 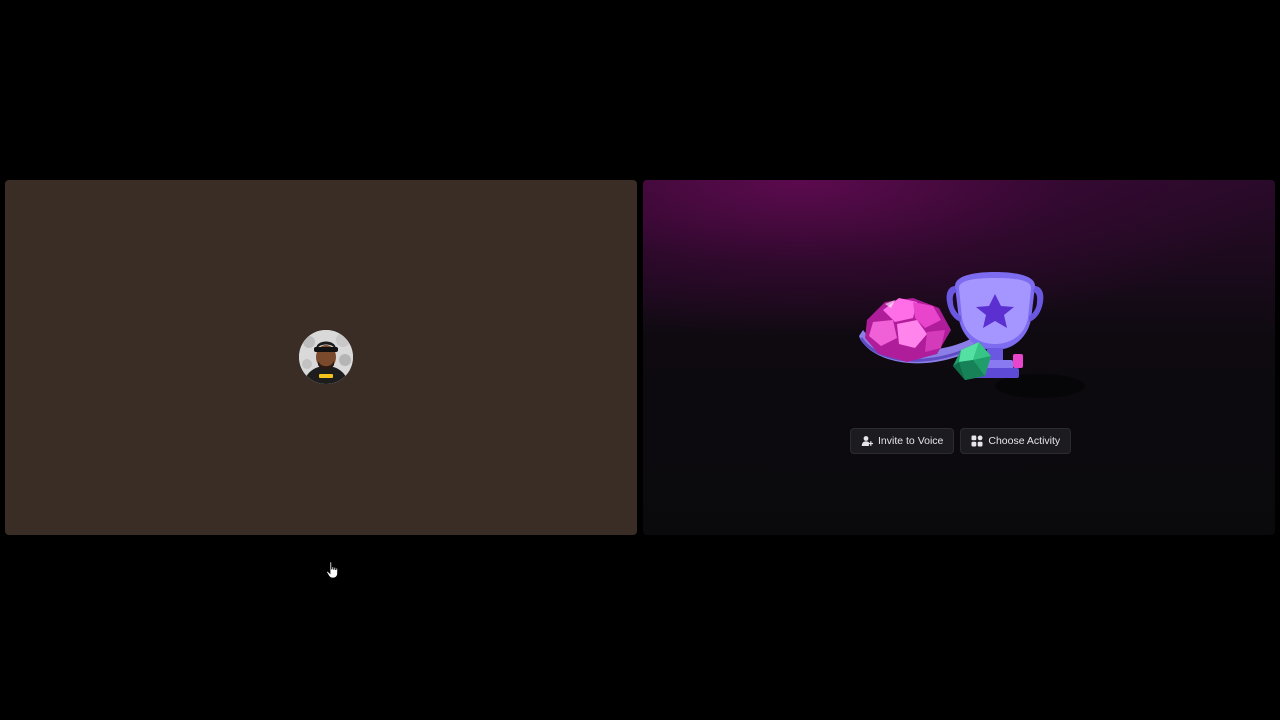 I want to click on invite-to-voice-button: Invite to Voice, so click(x=902, y=441).